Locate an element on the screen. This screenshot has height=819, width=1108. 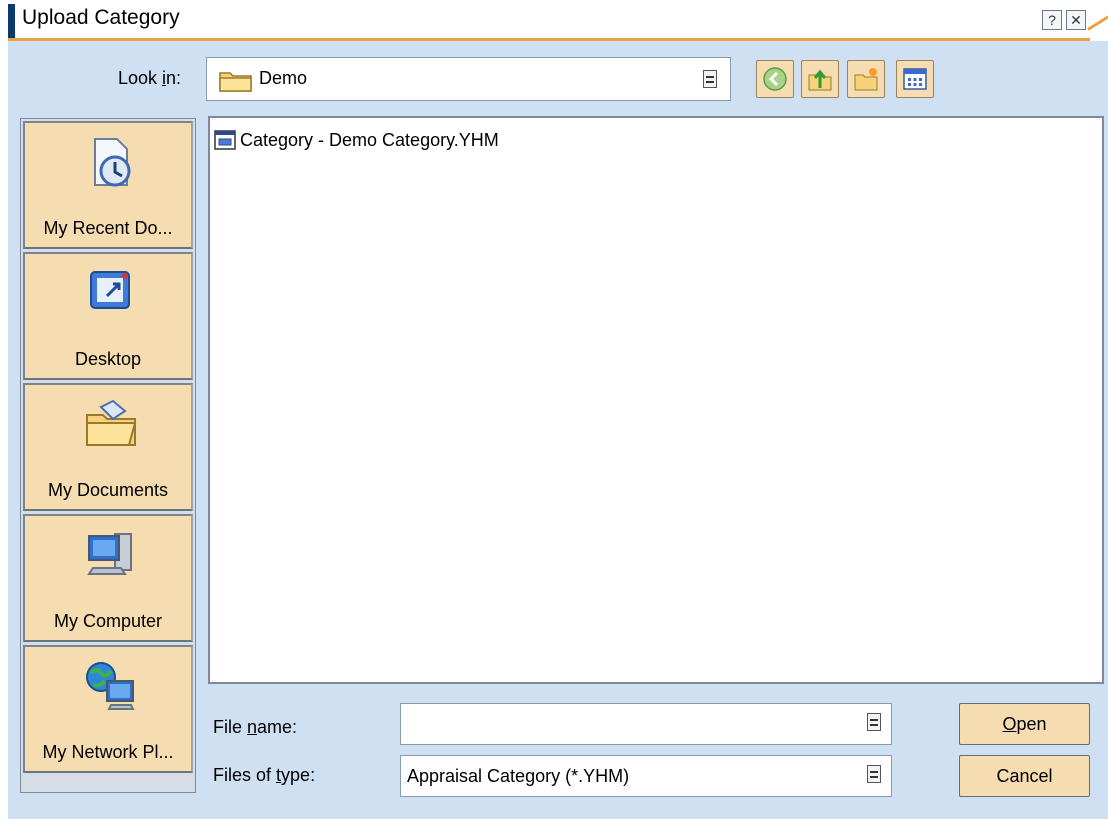
place-desktop: Desktop is located at coordinates (108, 316).